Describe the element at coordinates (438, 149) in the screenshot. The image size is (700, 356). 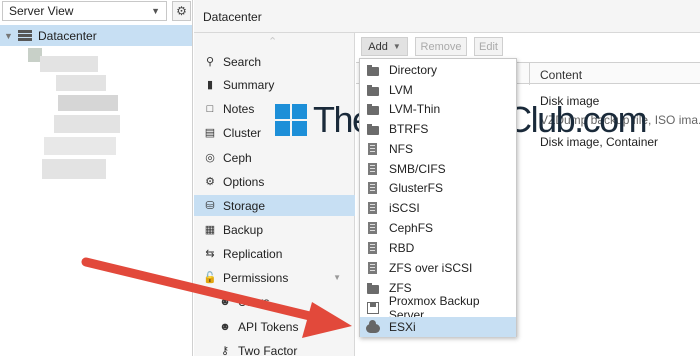
I see `menu-item-nfs: NFS` at that location.